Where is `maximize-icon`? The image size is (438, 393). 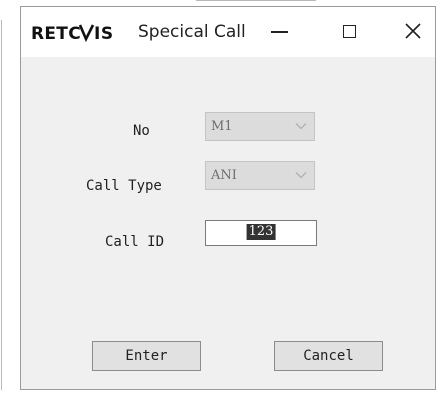
maximize-icon is located at coordinates (349, 31).